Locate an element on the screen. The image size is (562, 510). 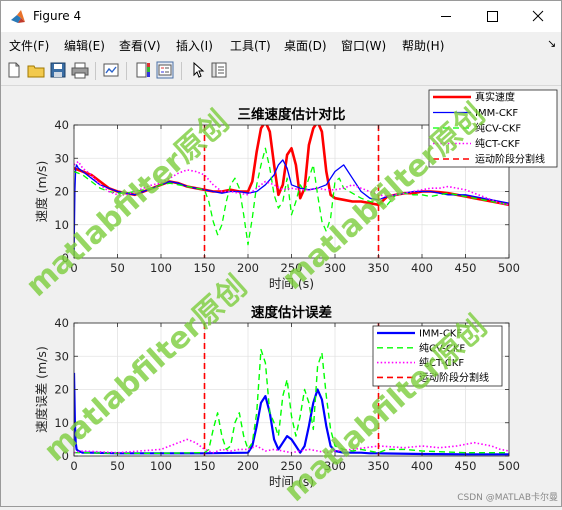
figure-toolbar is located at coordinates (281, 71).